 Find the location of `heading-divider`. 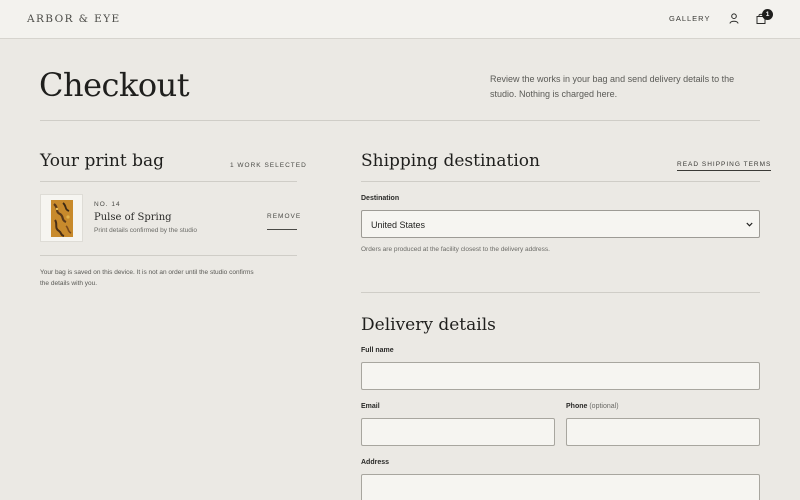

heading-divider is located at coordinates (400, 120).